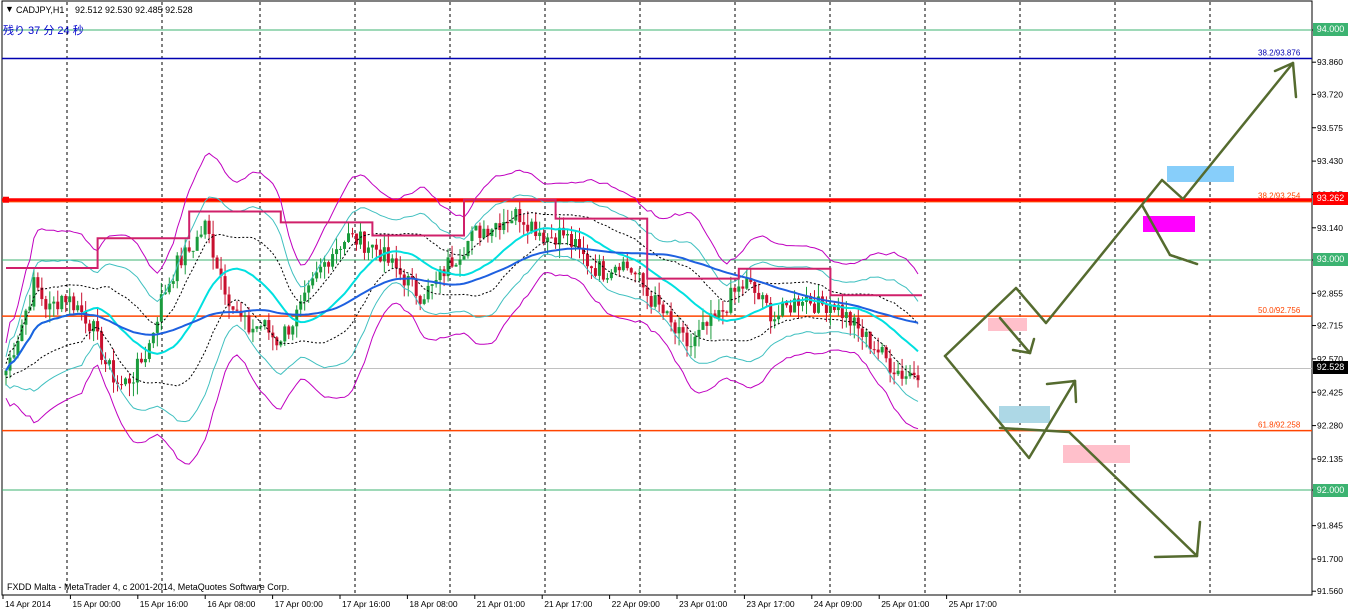 This screenshot has height=613, width=1350. I want to click on y-tick-label: 91.560, so click(1330, 591).